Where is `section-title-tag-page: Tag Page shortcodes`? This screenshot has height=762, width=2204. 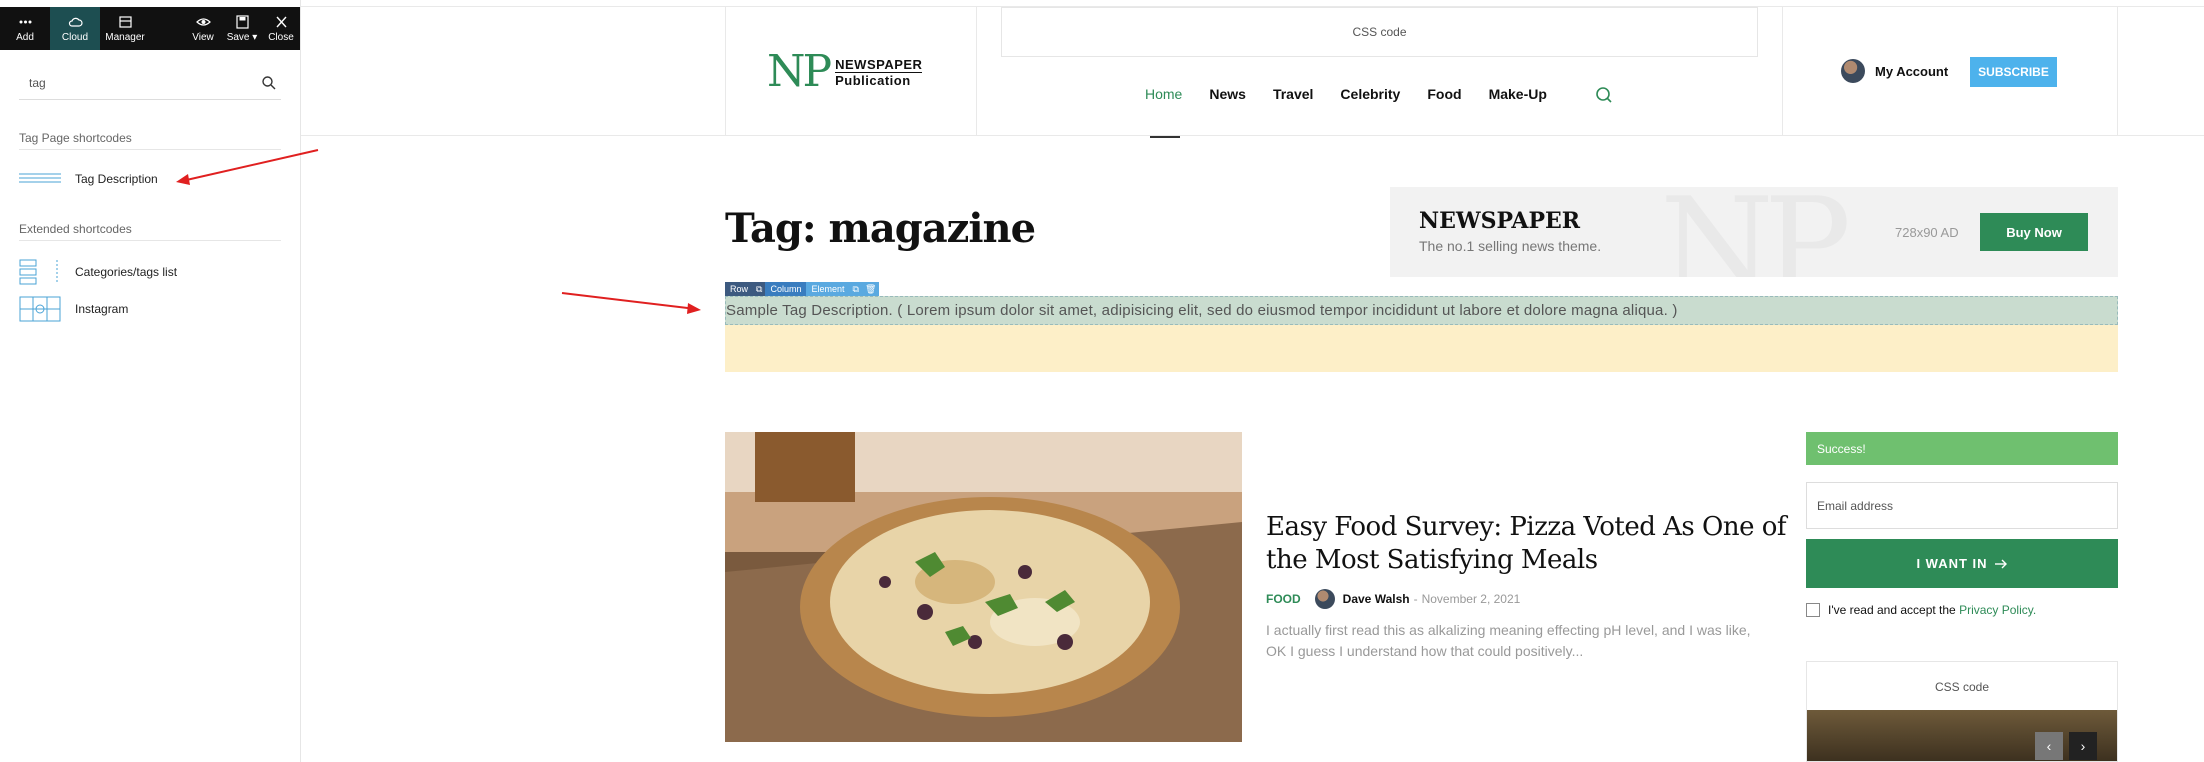
section-title-tag-page: Tag Page shortcodes is located at coordinates (75, 138).